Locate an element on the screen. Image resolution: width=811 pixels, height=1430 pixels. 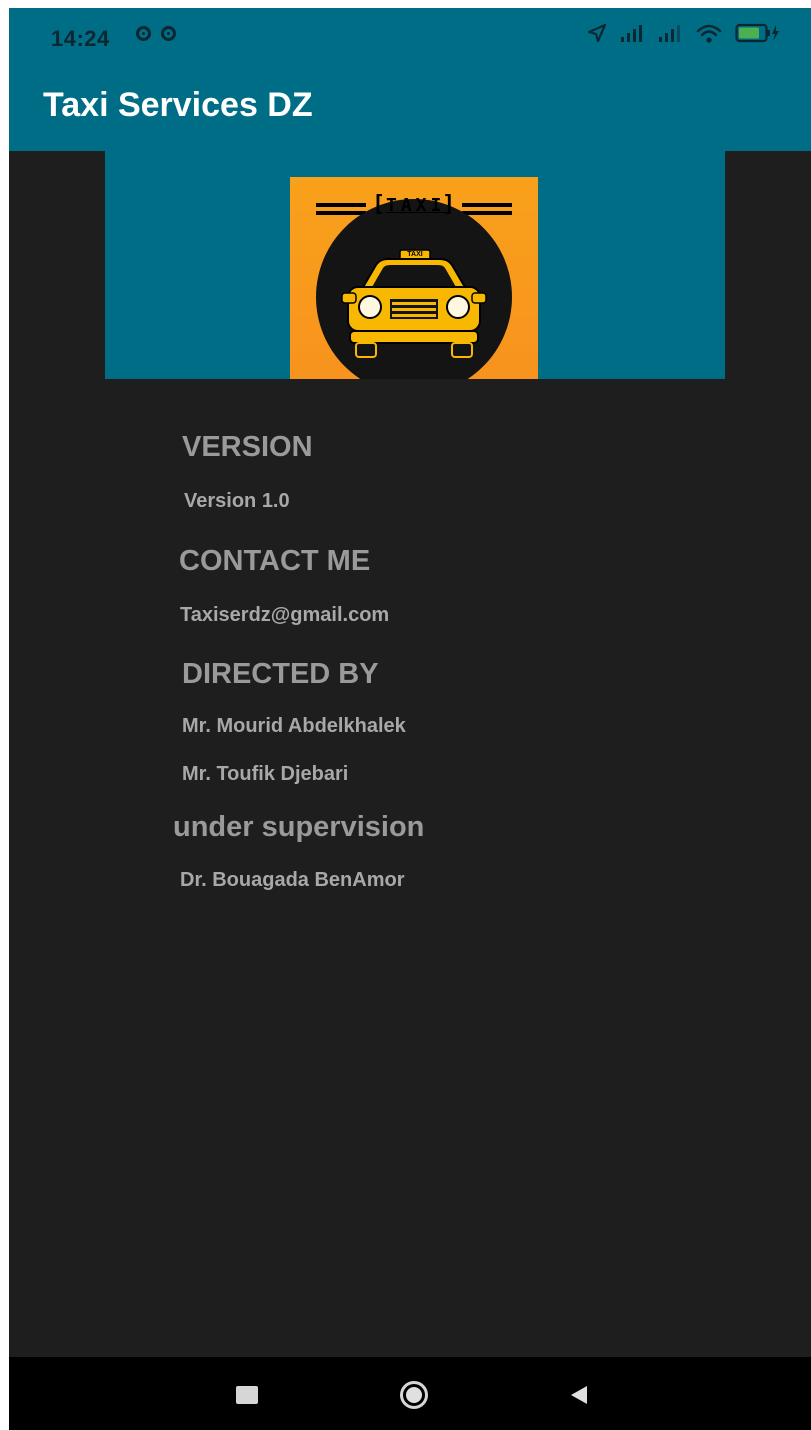
status-bar: 14:24 is located at coordinates (410, 40).